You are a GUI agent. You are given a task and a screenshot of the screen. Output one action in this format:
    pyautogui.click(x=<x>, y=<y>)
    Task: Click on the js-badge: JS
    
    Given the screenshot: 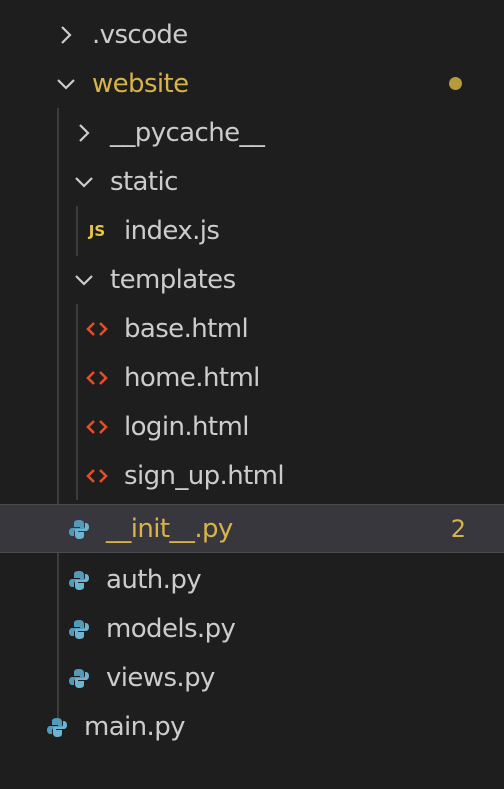 What is the action you would take?
    pyautogui.click(x=97, y=230)
    